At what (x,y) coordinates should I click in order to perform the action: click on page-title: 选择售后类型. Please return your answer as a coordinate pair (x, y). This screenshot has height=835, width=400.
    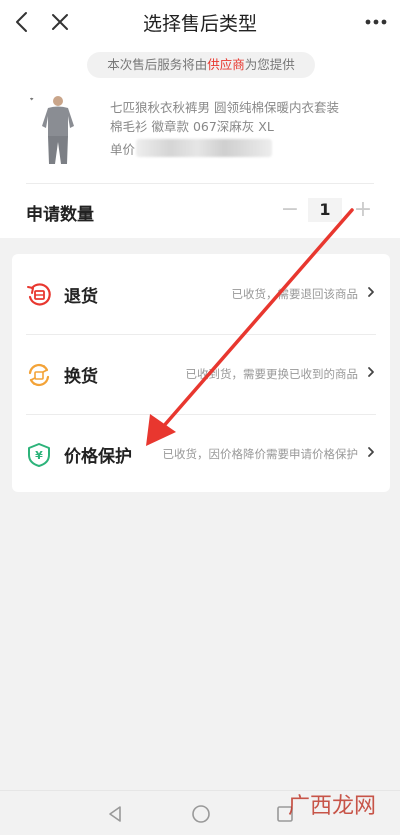
    Looking at the image, I should click on (199, 24).